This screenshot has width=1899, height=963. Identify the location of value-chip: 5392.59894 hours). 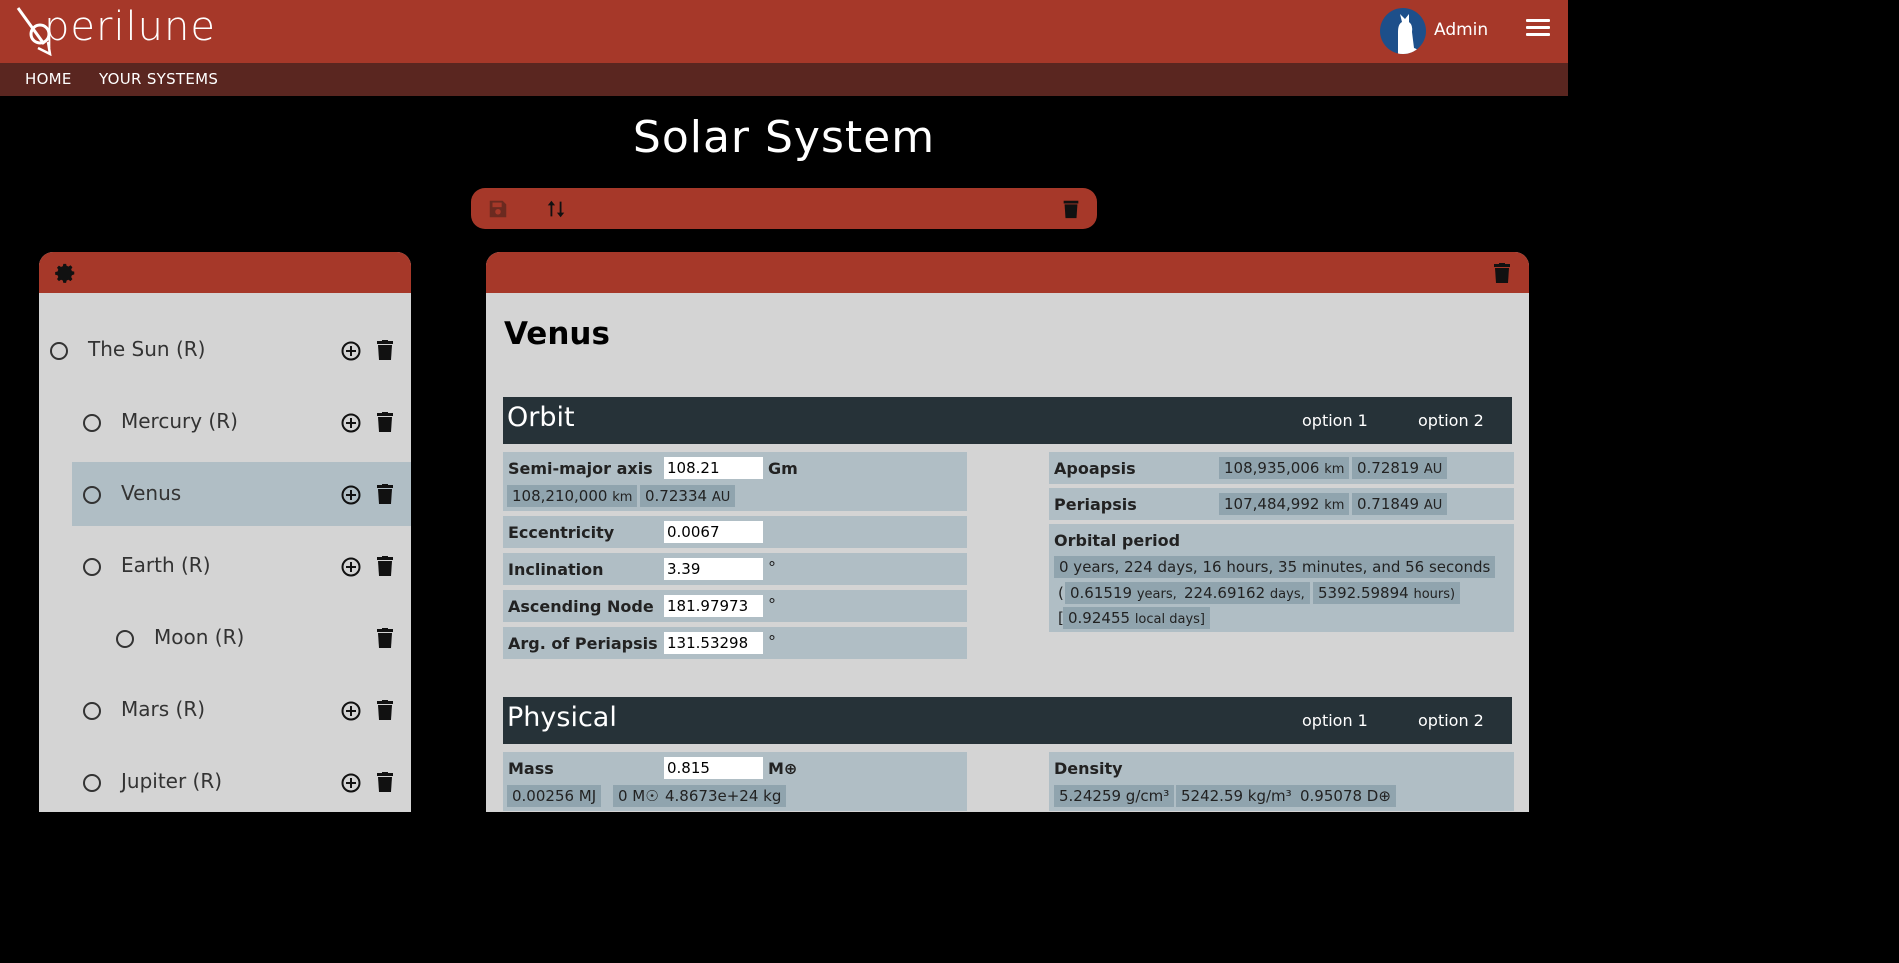
(1387, 593).